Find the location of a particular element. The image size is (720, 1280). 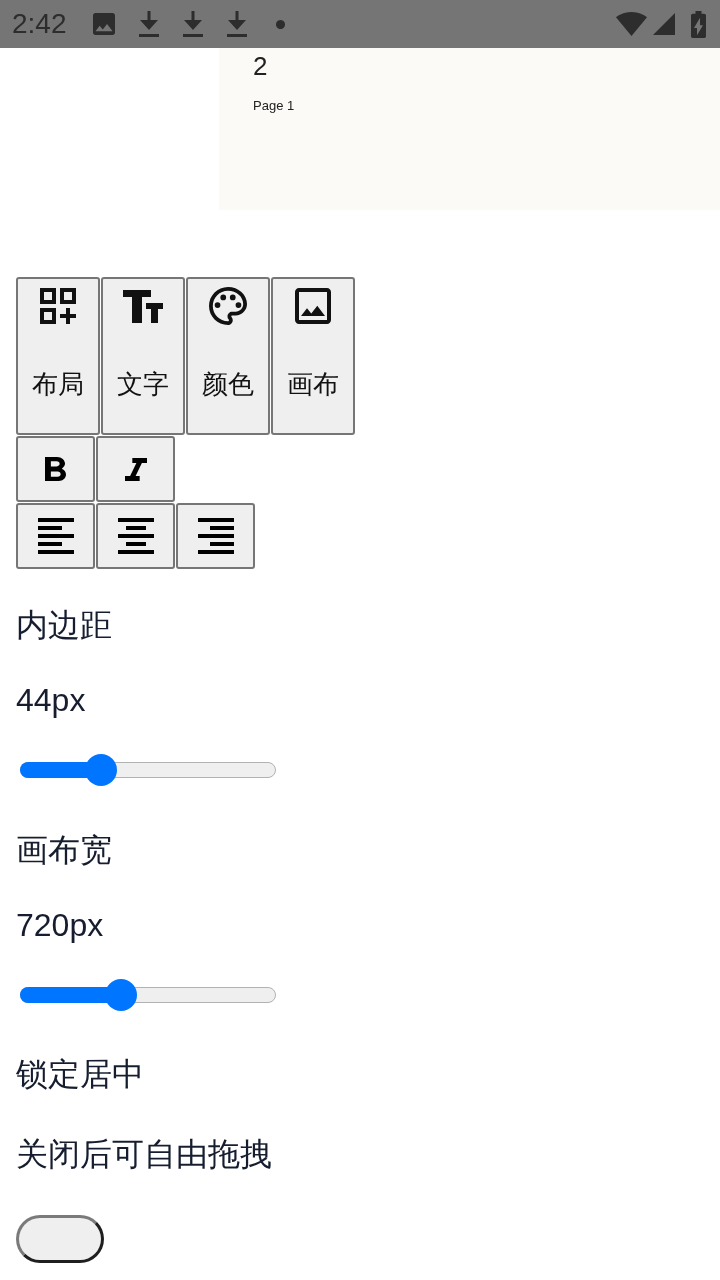

toggle-switch is located at coordinates (60, 1239).